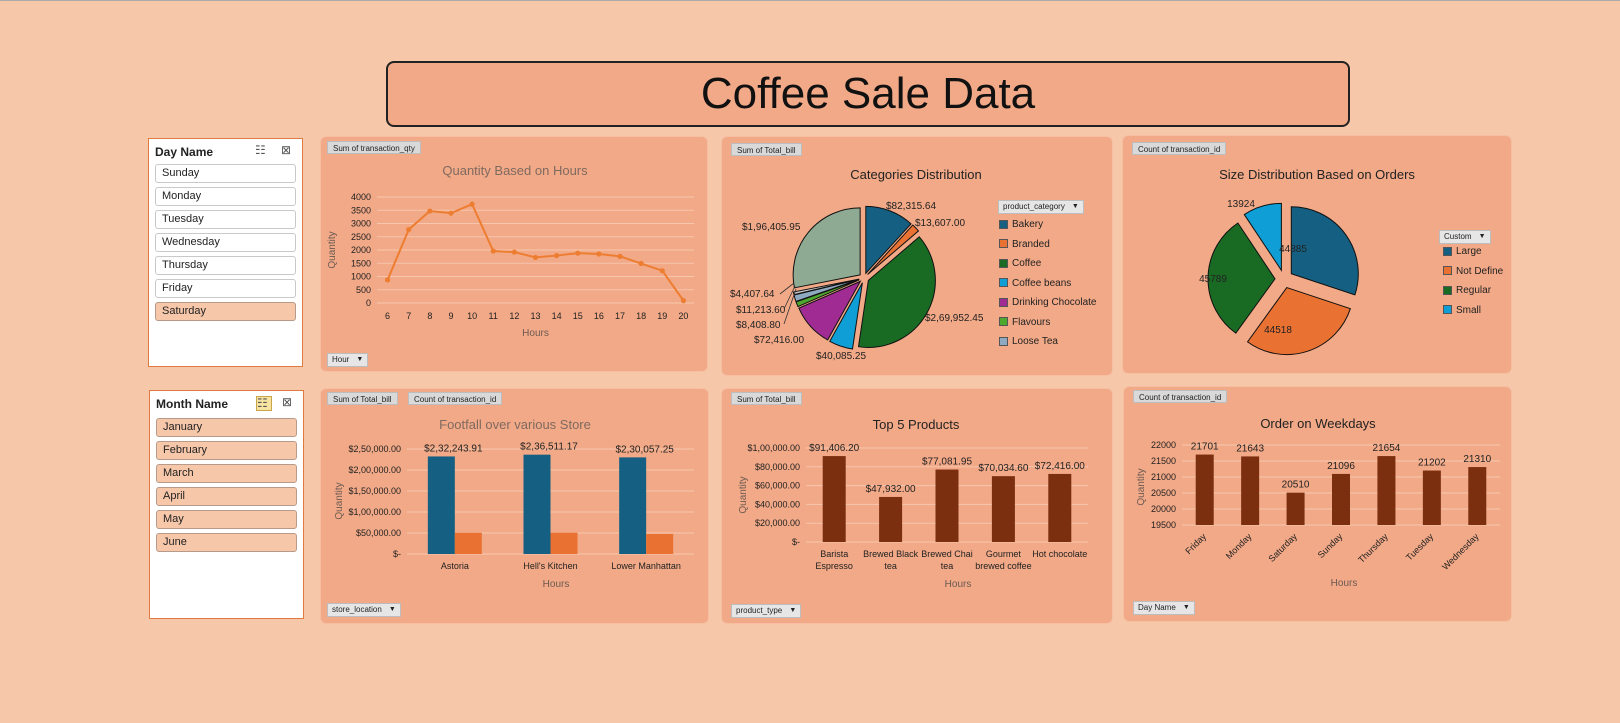 The width and height of the screenshot is (1620, 723). What do you see at coordinates (1195, 543) in the screenshot?
I see `x-tick-label: Friday` at bounding box center [1195, 543].